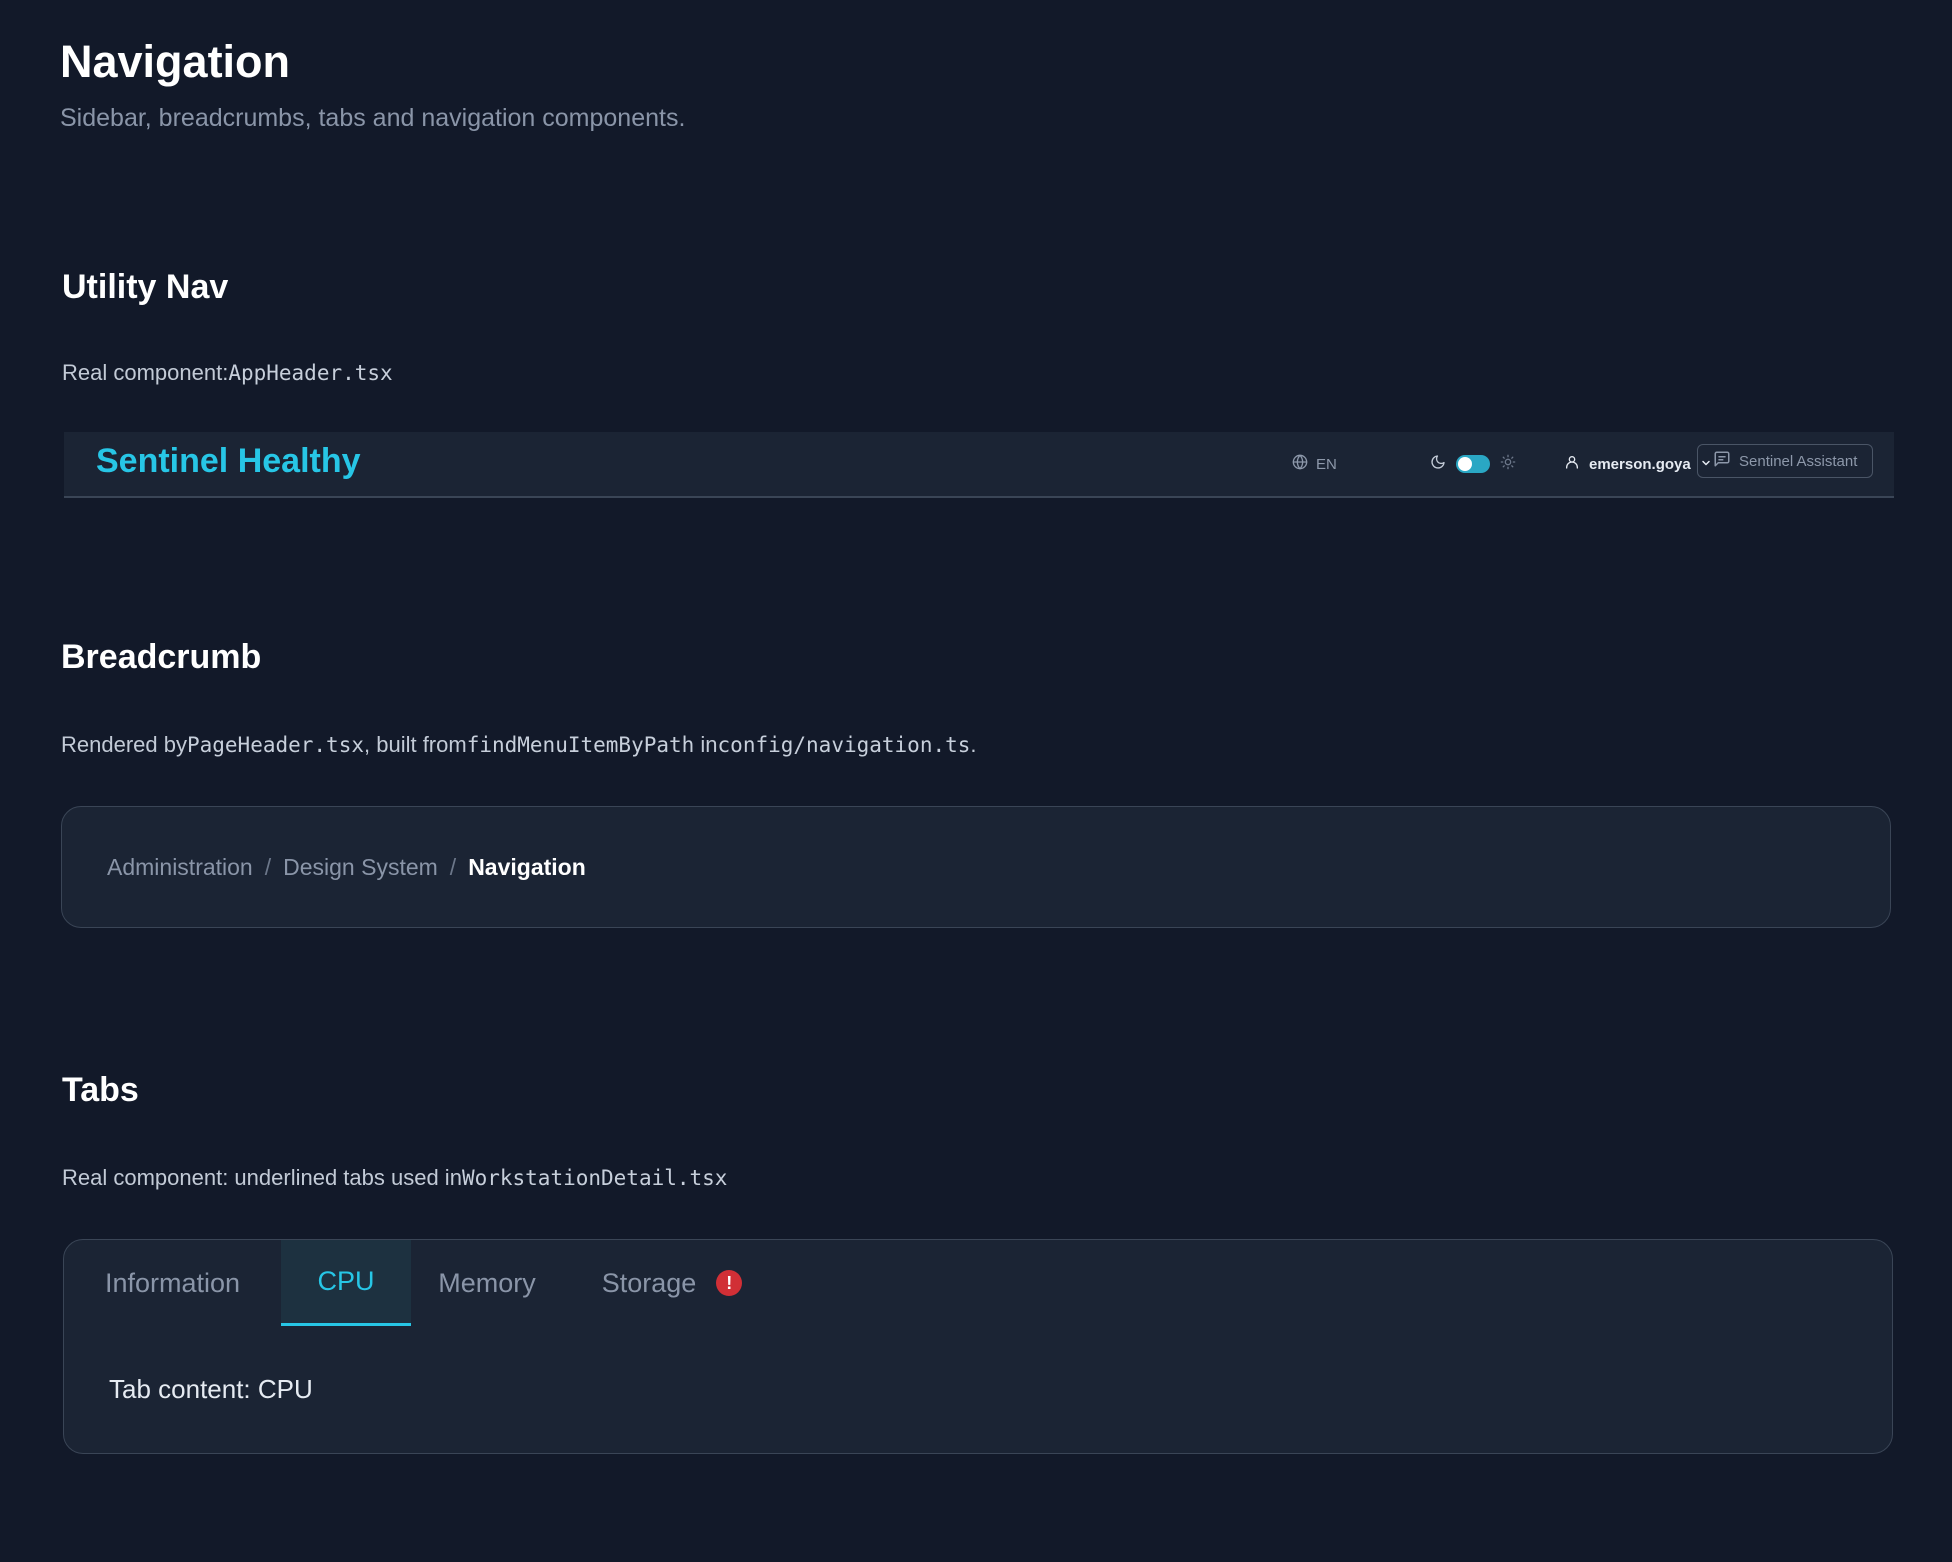 The height and width of the screenshot is (1562, 1952). Describe the element at coordinates (1438, 464) in the screenshot. I see `moon-icon` at that location.